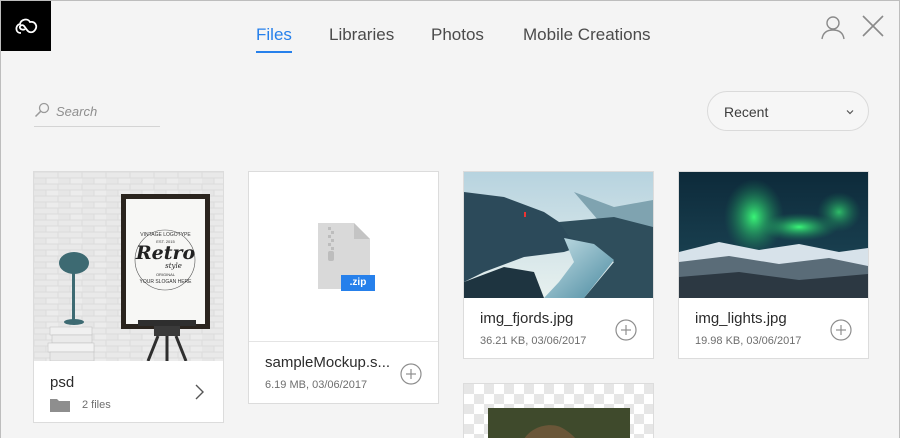  I want to click on file-meta: 6.19 MB, 03/06/2017, so click(316, 385).